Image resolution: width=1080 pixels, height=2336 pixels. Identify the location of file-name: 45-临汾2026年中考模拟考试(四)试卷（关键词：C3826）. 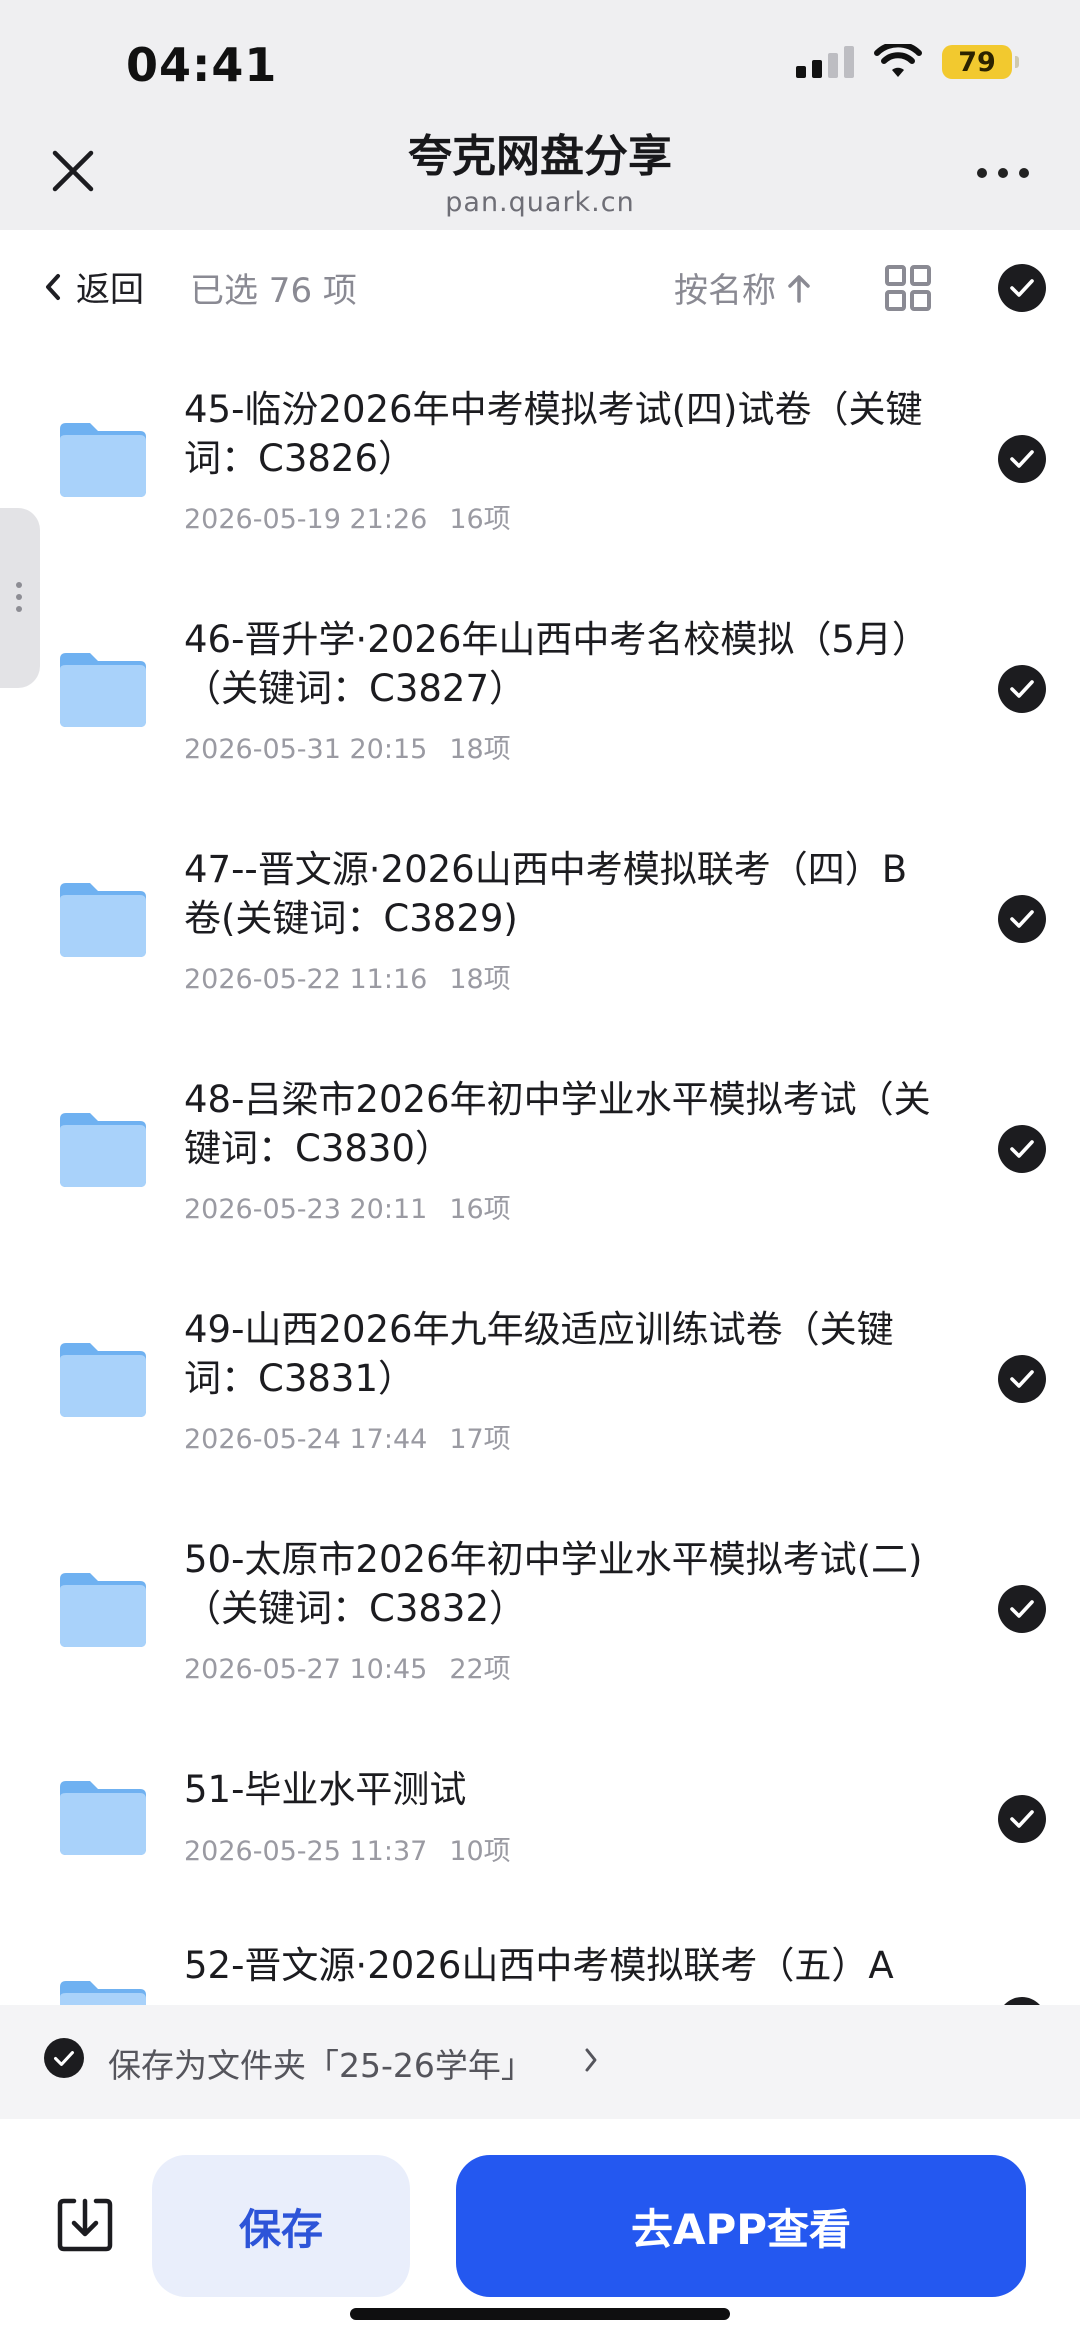
(553, 434).